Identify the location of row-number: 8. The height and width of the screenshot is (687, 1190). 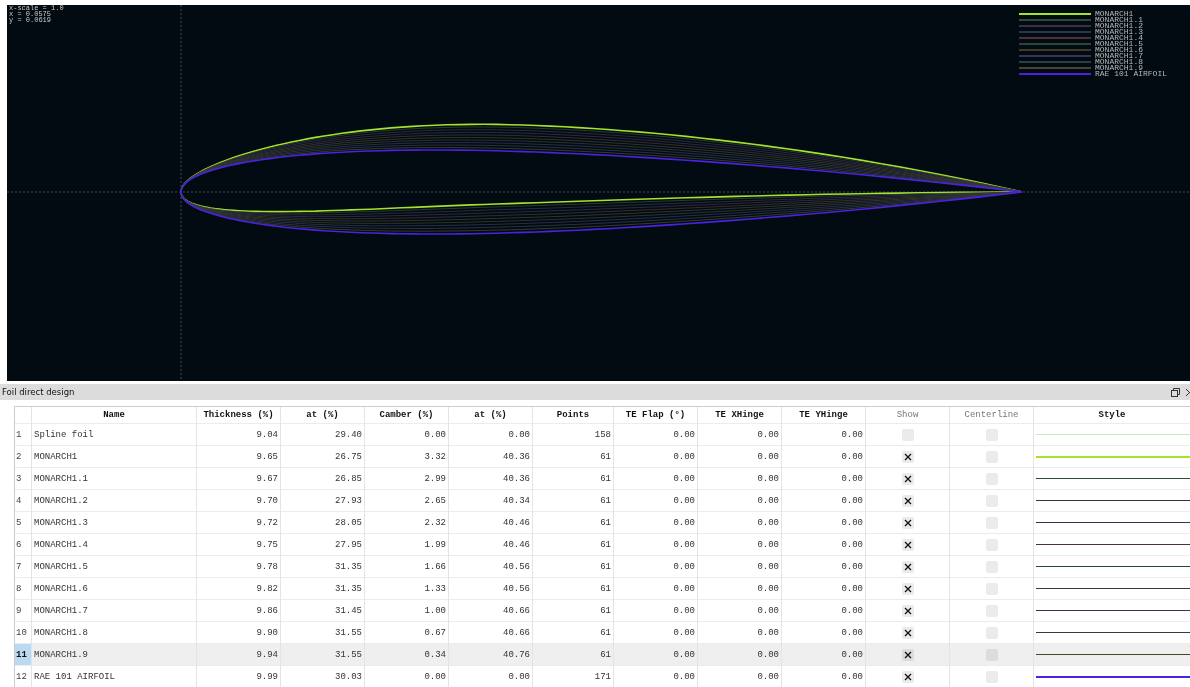
(23, 588).